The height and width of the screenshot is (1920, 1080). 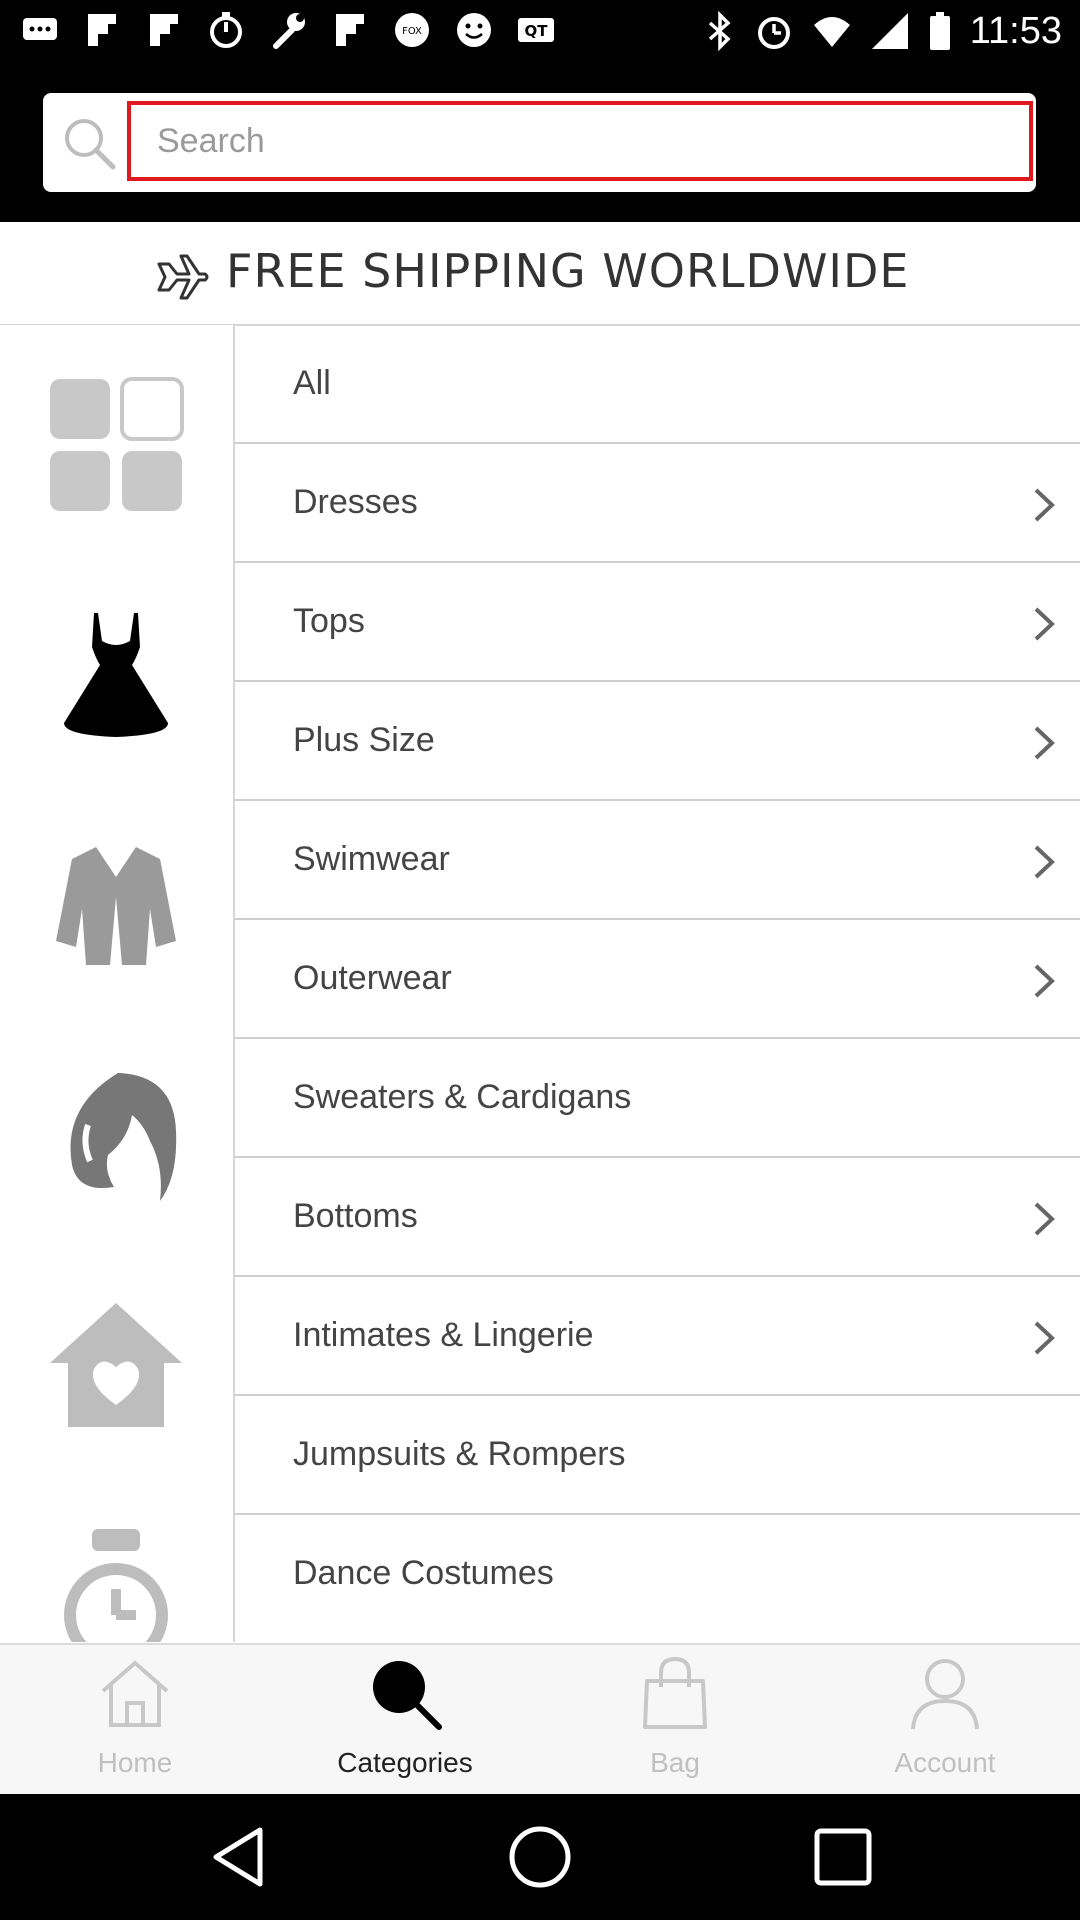 I want to click on category-row: Dresses, so click(x=657, y=503).